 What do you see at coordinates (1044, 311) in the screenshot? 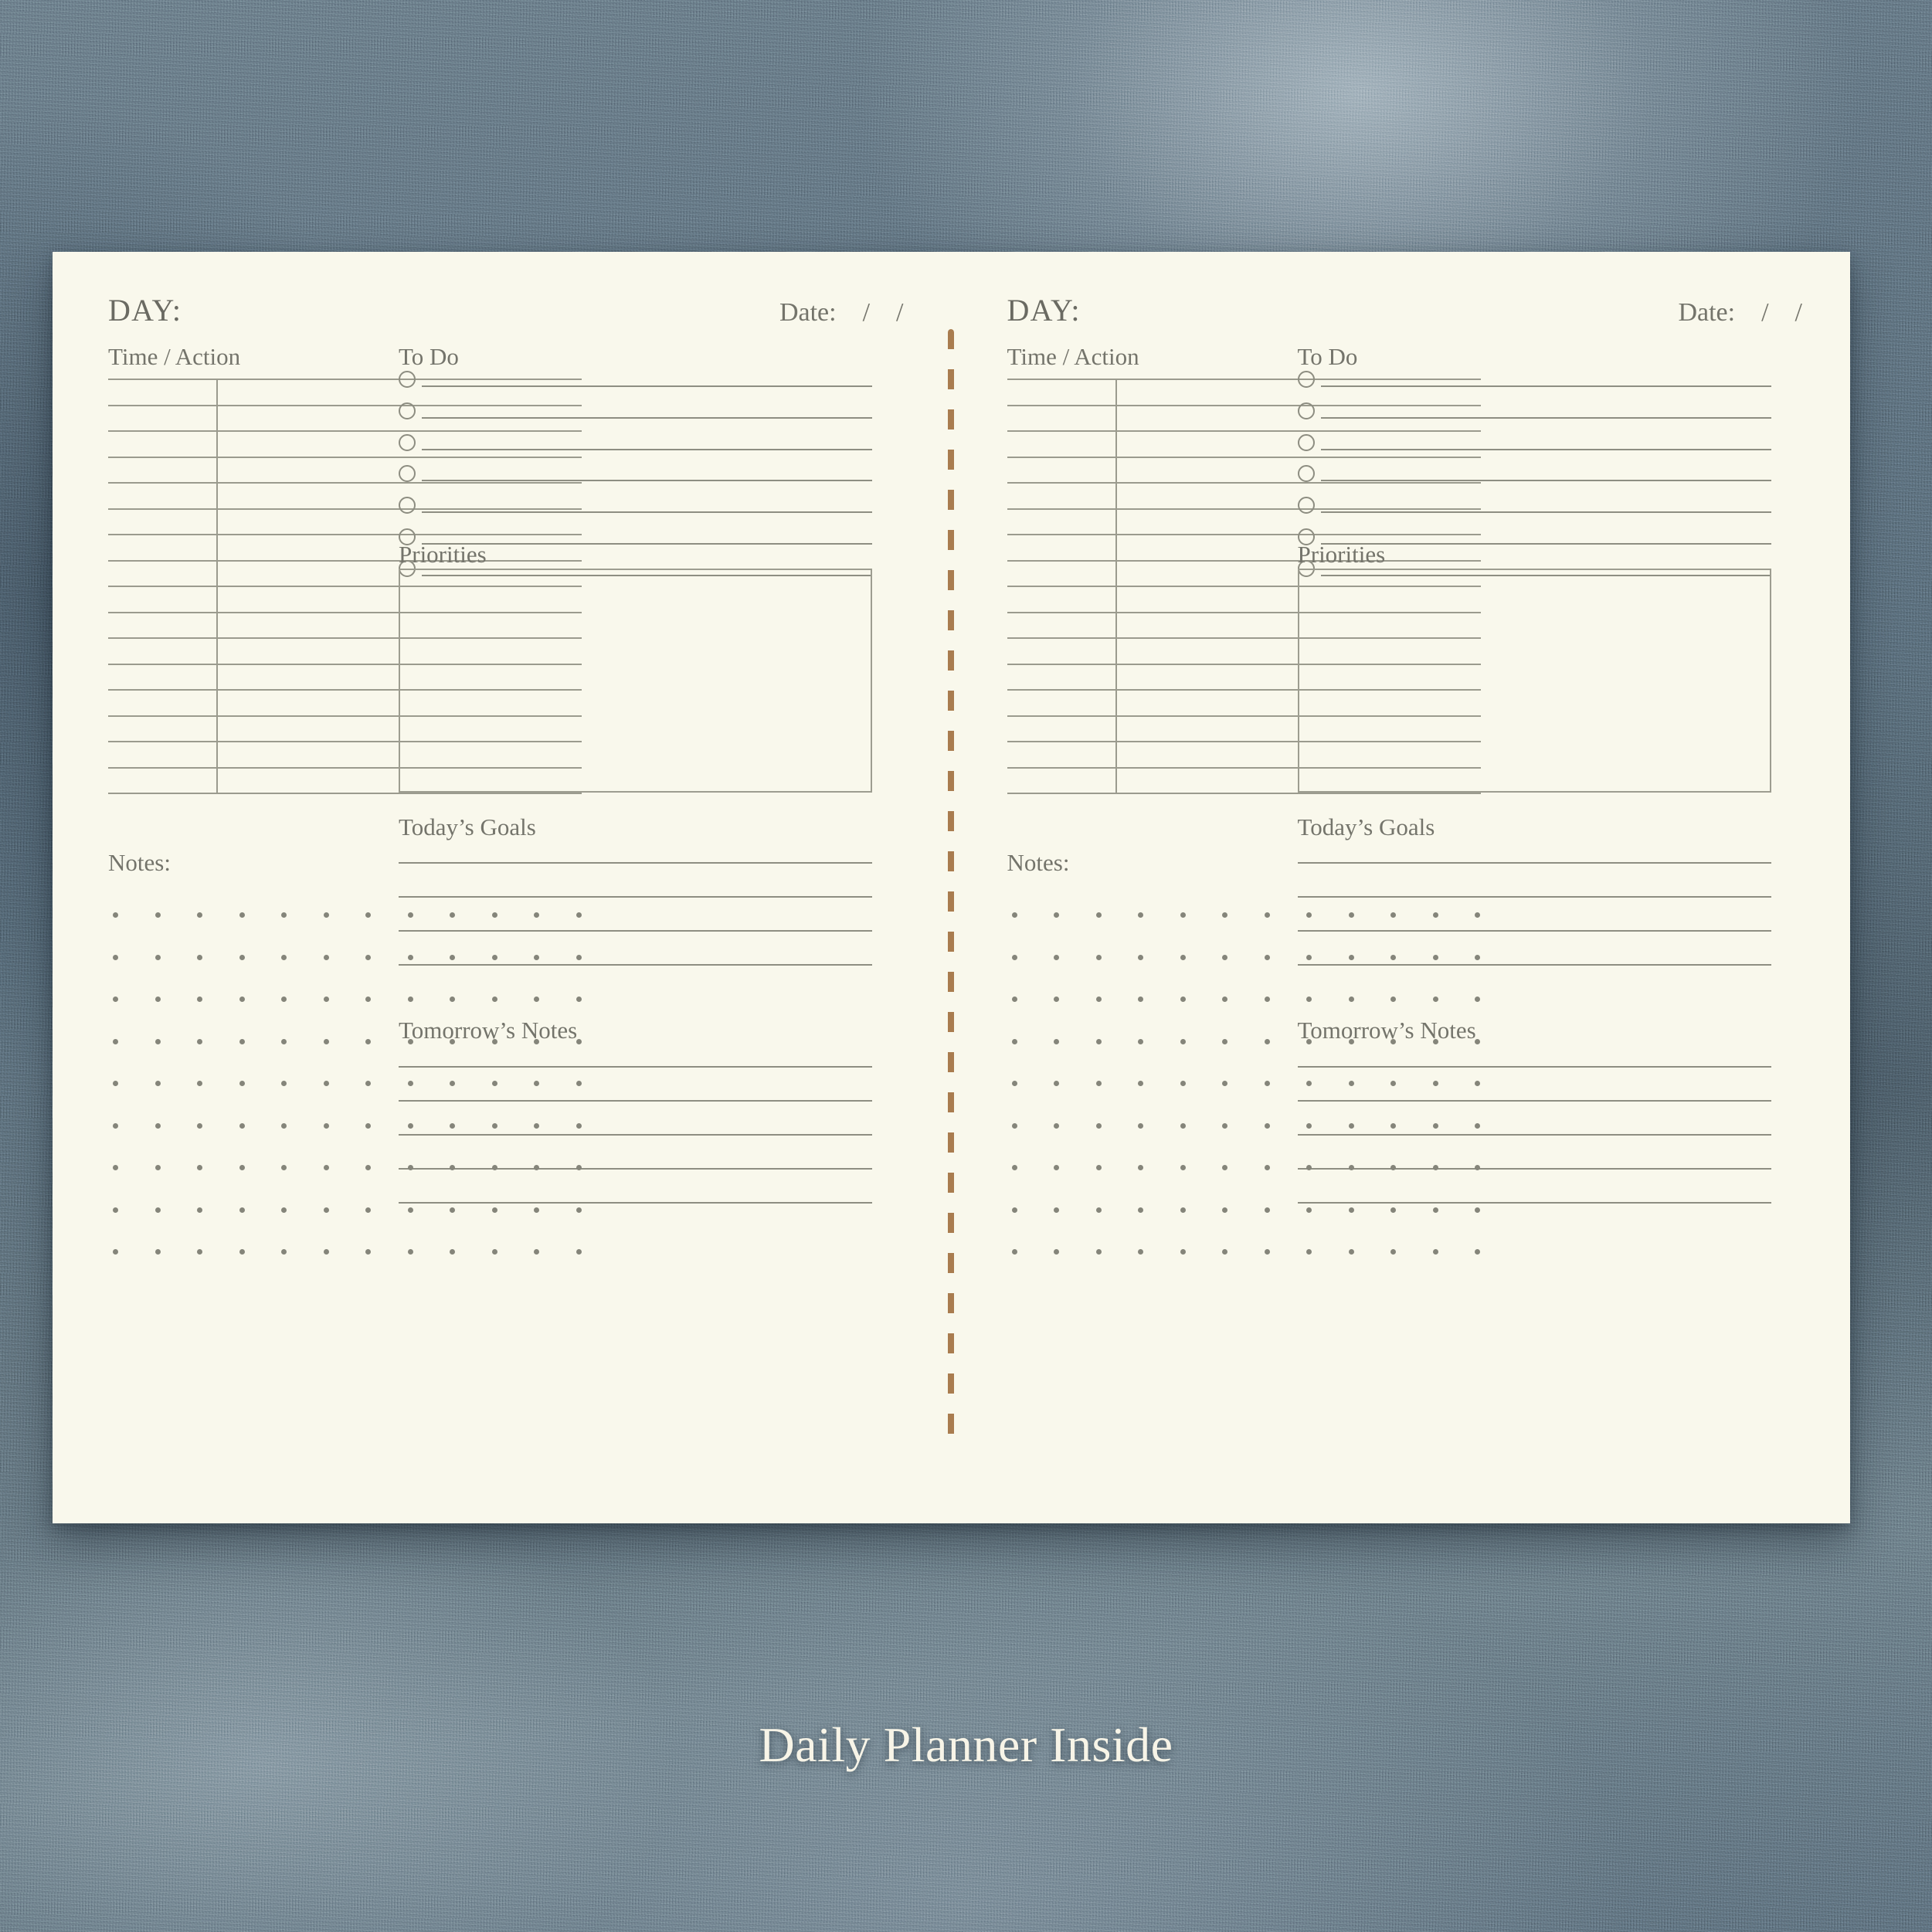
I see `day-label: DAY:` at bounding box center [1044, 311].